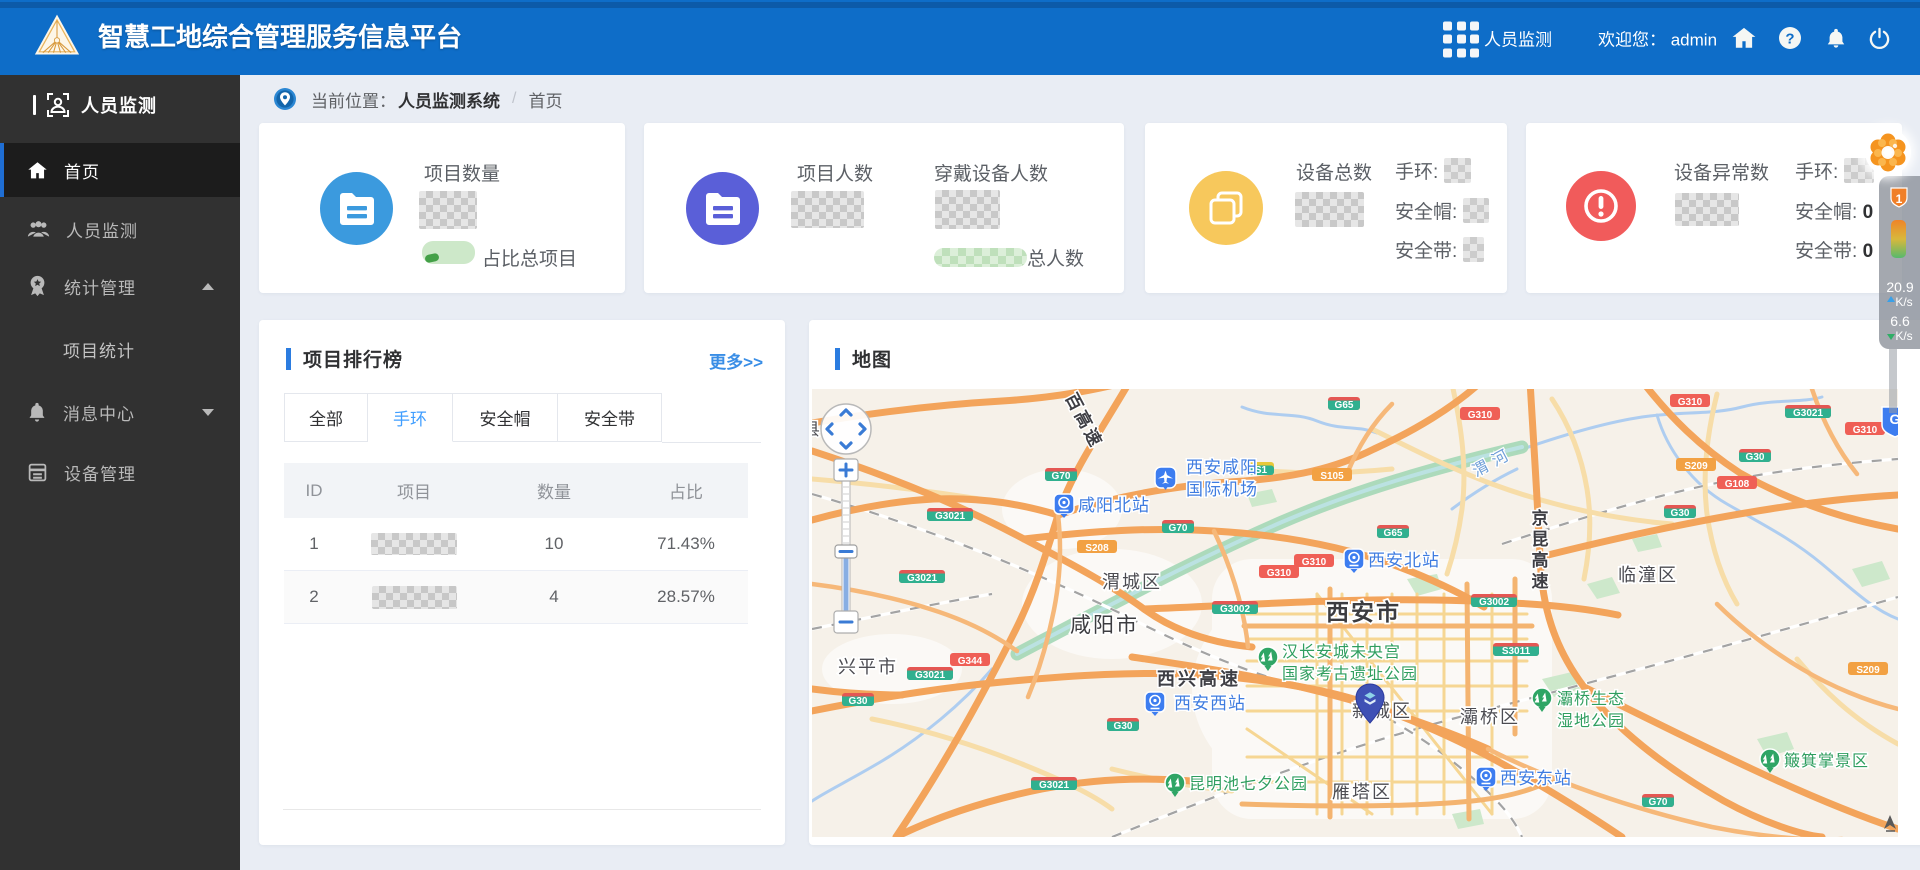  Describe the element at coordinates (1900, 321) in the screenshot. I see `svg-text: 6.6` at that location.